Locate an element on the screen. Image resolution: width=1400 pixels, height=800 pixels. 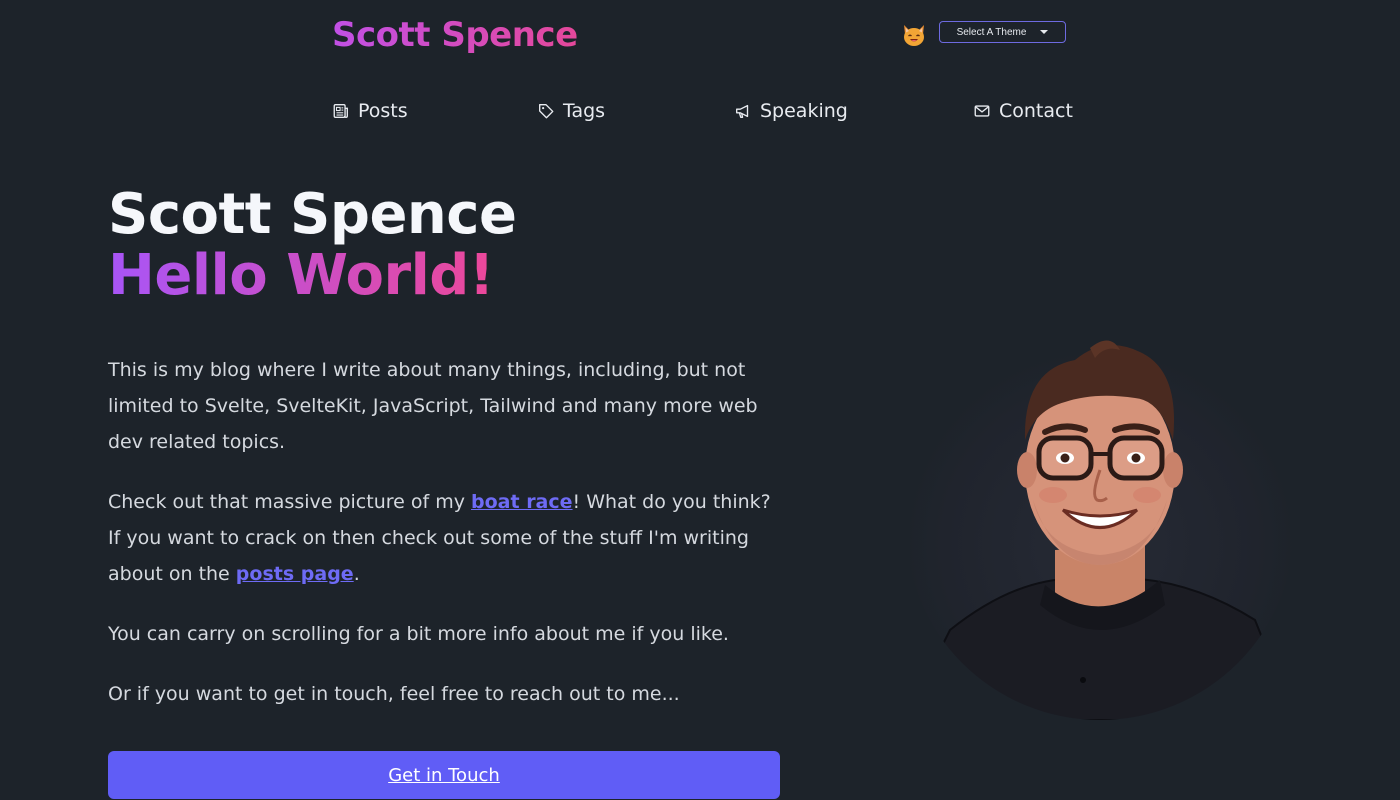
boat-race-link: boat race is located at coordinates (522, 502).